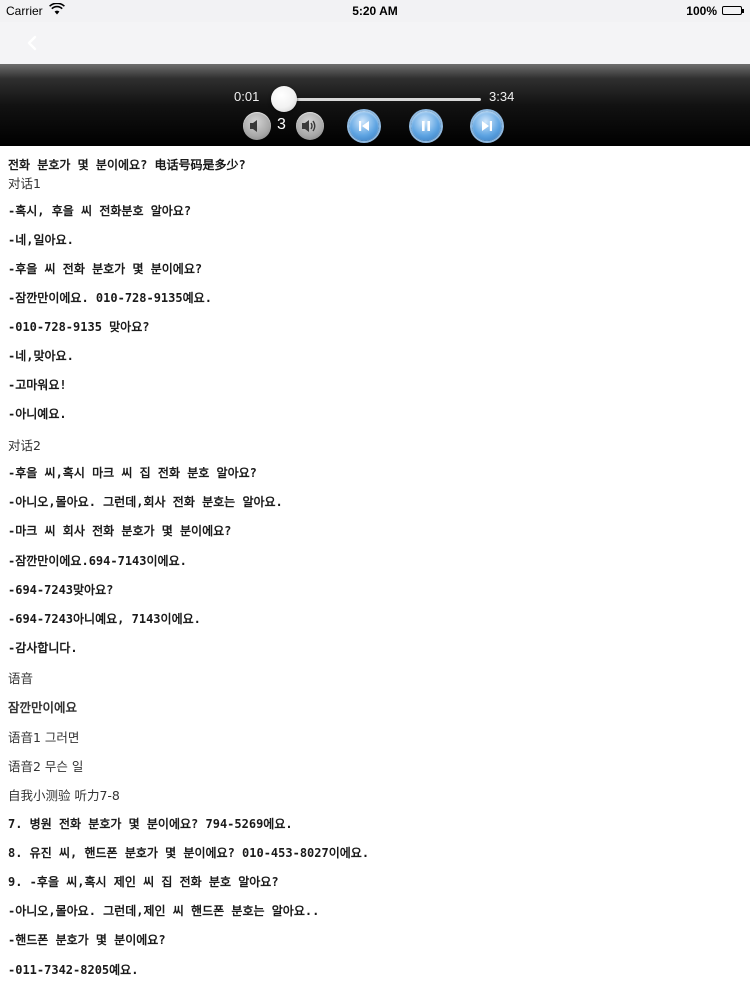  Describe the element at coordinates (37, 385) in the screenshot. I see `transcript-line: -고마워요!` at that location.